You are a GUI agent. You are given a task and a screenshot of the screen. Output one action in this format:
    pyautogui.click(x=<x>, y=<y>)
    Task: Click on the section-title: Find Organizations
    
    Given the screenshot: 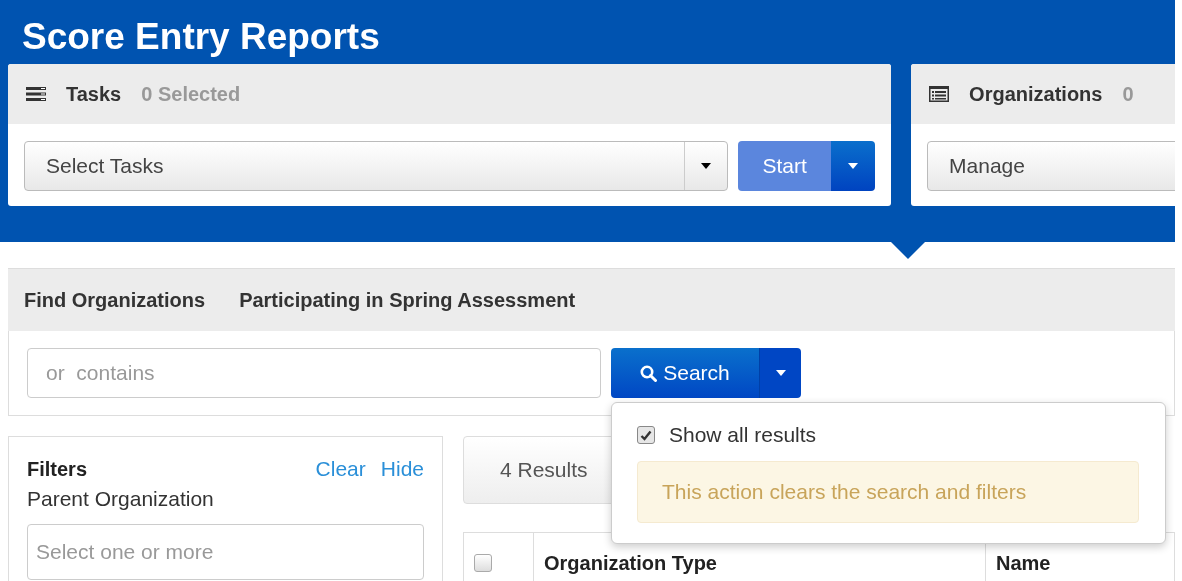 What is the action you would take?
    pyautogui.click(x=115, y=300)
    